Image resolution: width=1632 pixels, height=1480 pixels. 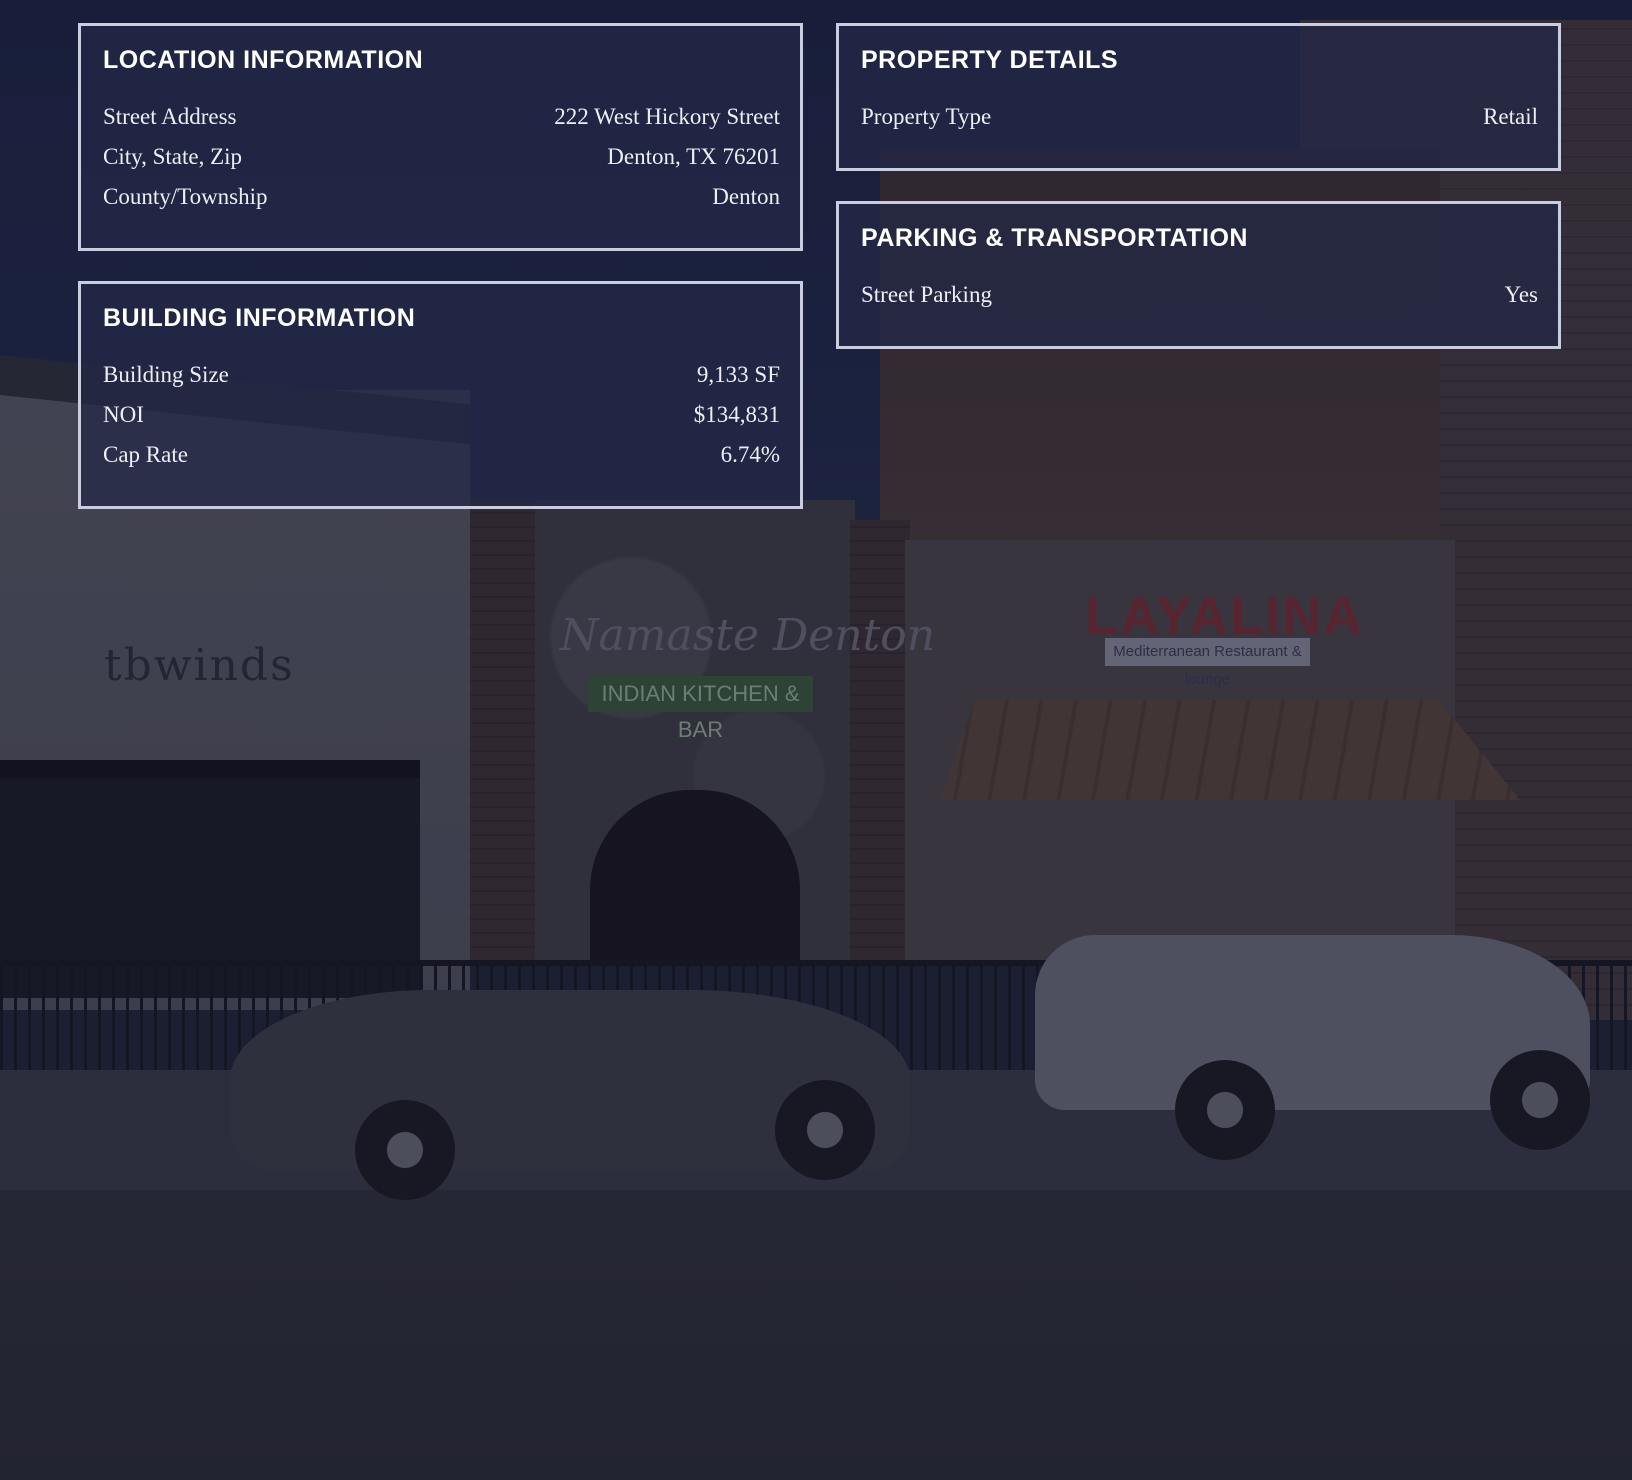 What do you see at coordinates (123, 414) in the screenshot?
I see `row-label: NOI` at bounding box center [123, 414].